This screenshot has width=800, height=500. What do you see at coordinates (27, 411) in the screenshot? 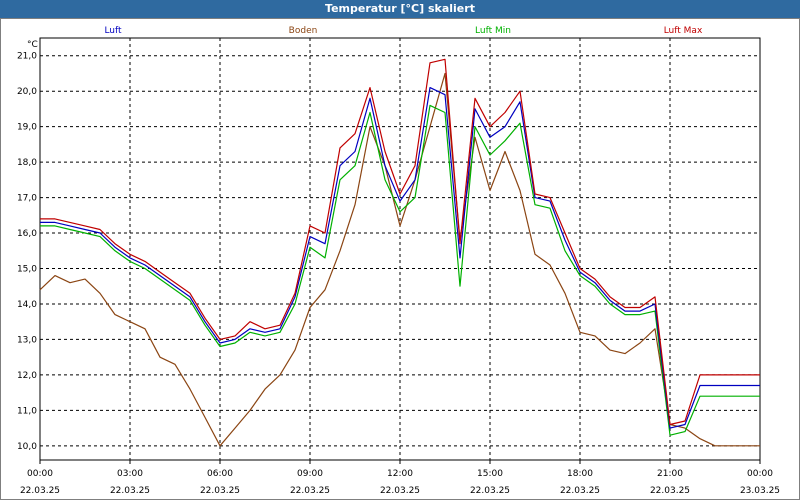
I see `y-tick-label: 11,0` at bounding box center [27, 411].